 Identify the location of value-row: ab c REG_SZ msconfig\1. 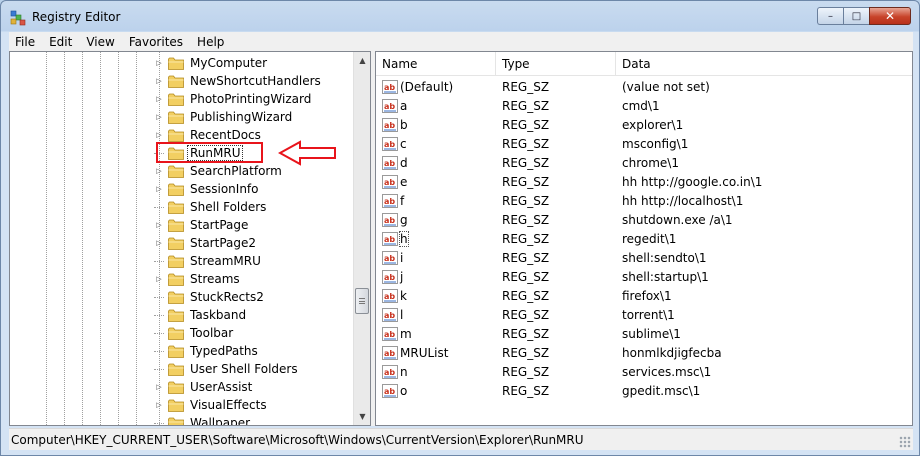
(644, 144).